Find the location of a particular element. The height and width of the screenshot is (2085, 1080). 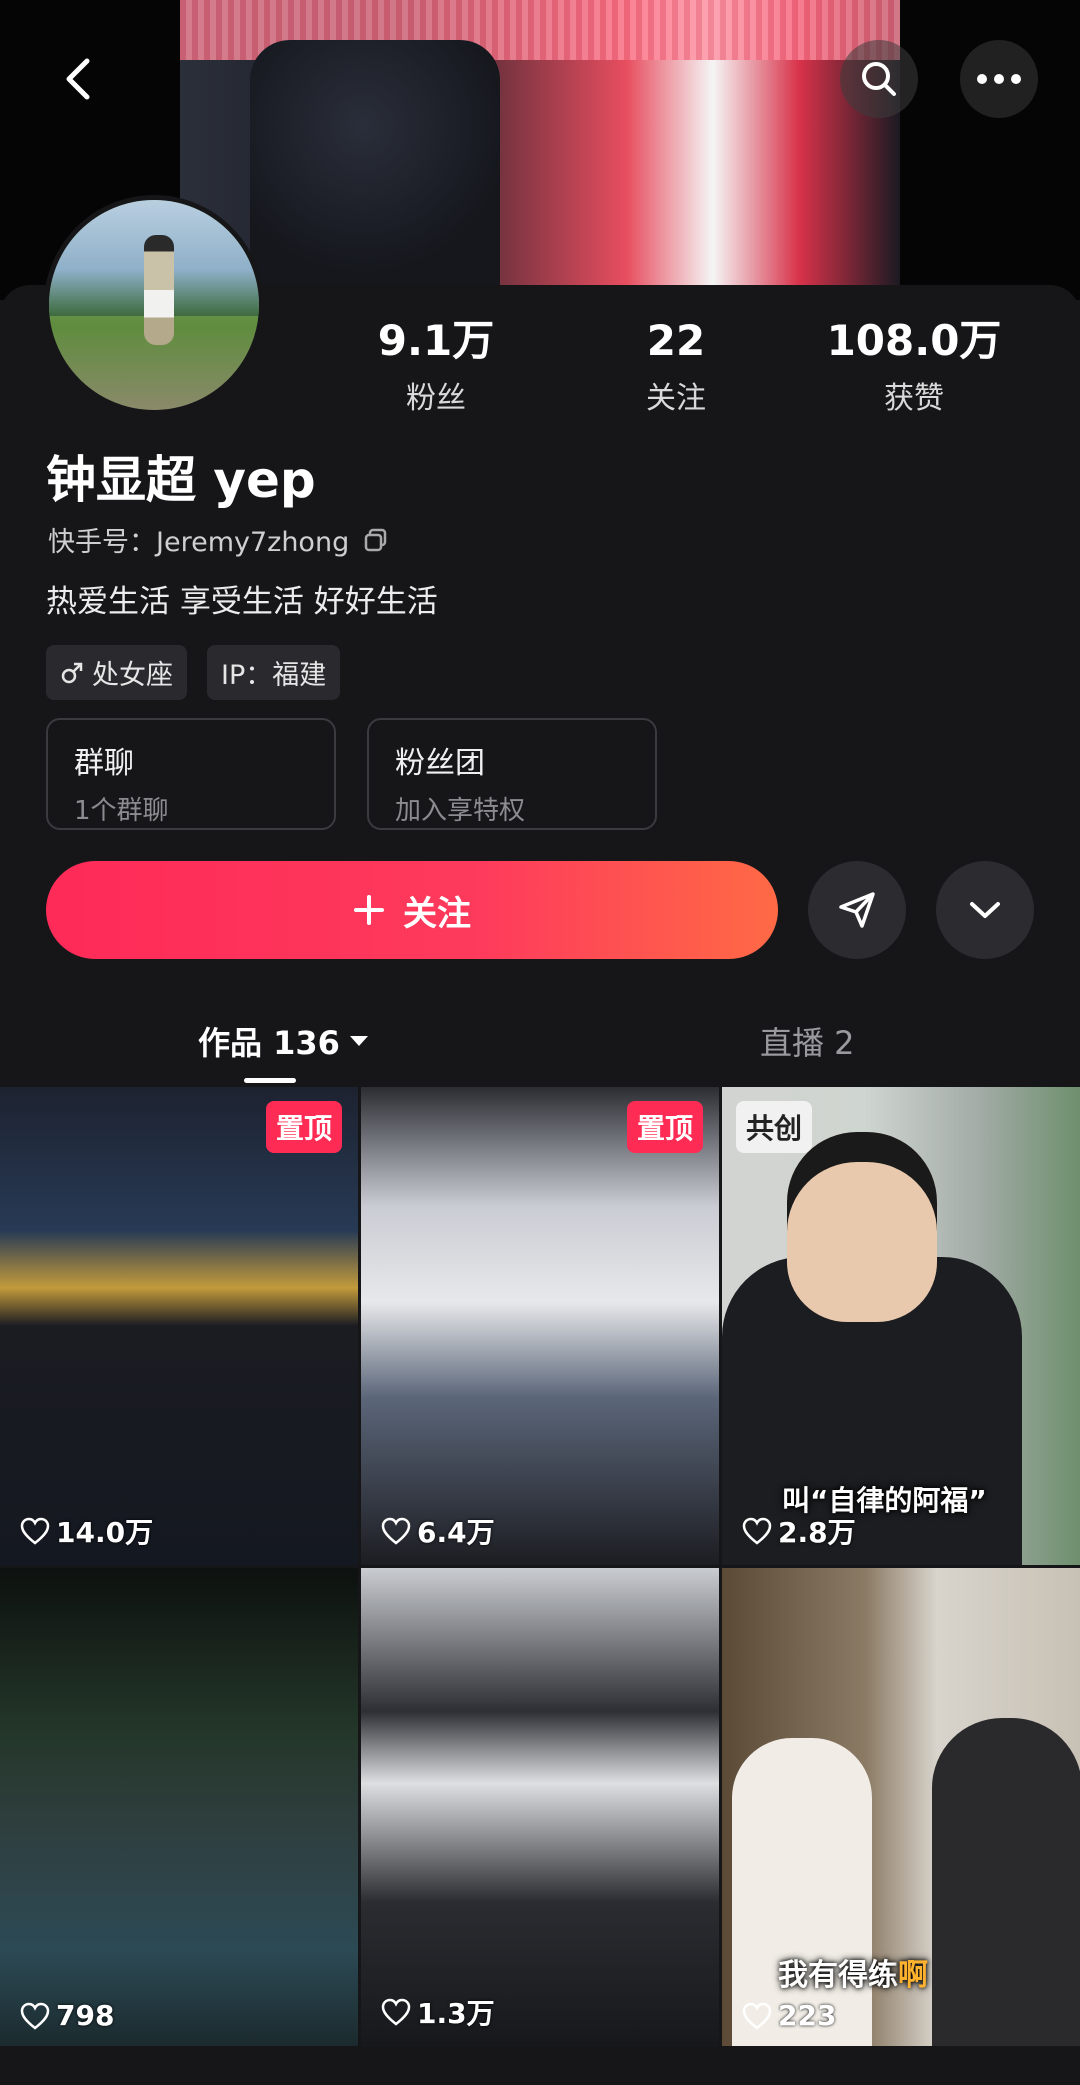

more-button is located at coordinates (999, 79).